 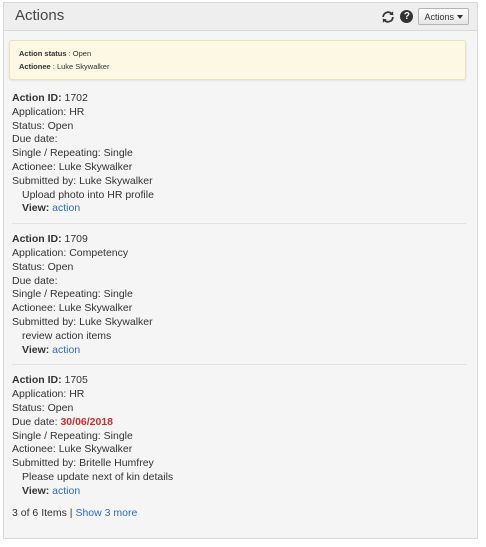 I want to click on panel-title: Actions, so click(x=40, y=15).